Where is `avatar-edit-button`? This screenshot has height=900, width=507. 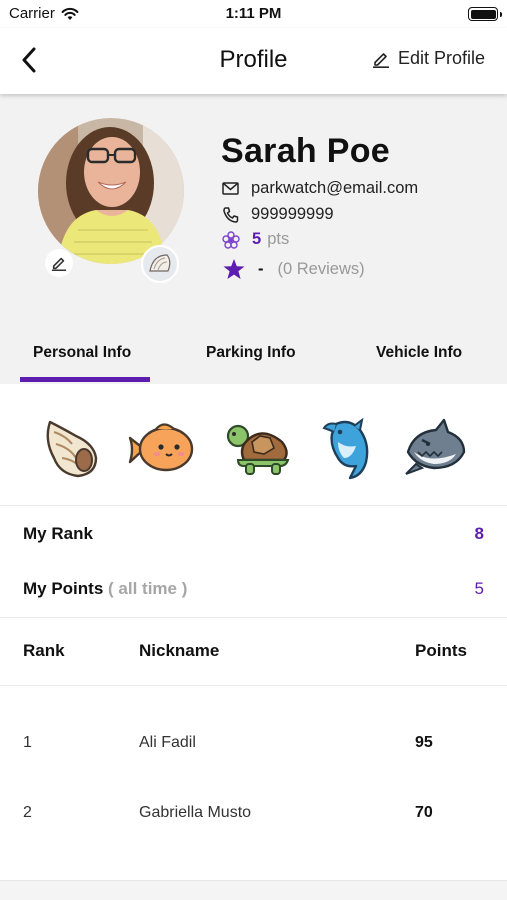 avatar-edit-button is located at coordinates (59, 263).